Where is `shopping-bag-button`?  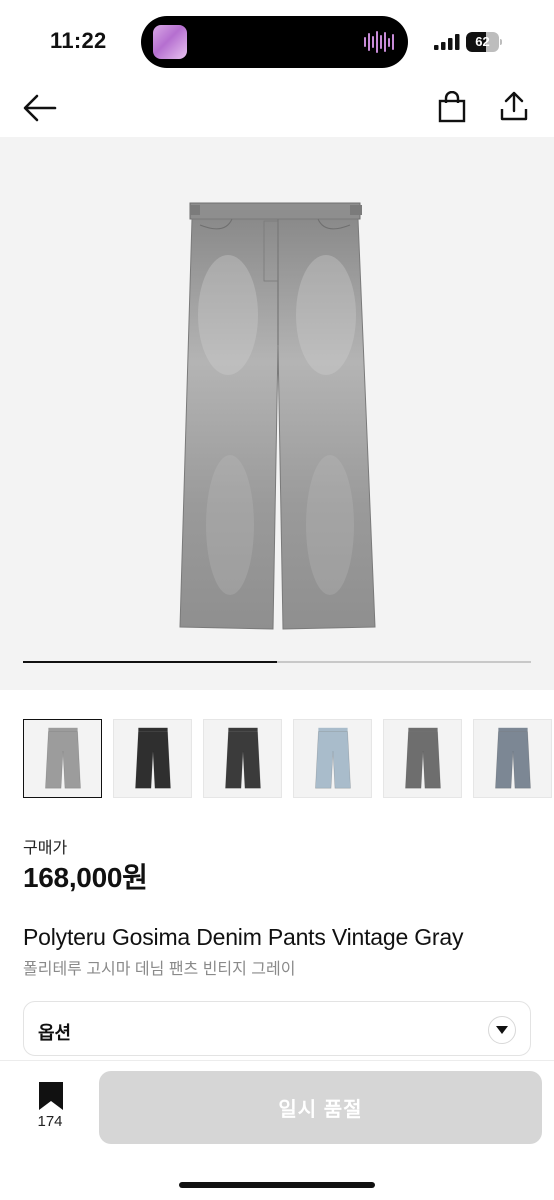 shopping-bag-button is located at coordinates (452, 107).